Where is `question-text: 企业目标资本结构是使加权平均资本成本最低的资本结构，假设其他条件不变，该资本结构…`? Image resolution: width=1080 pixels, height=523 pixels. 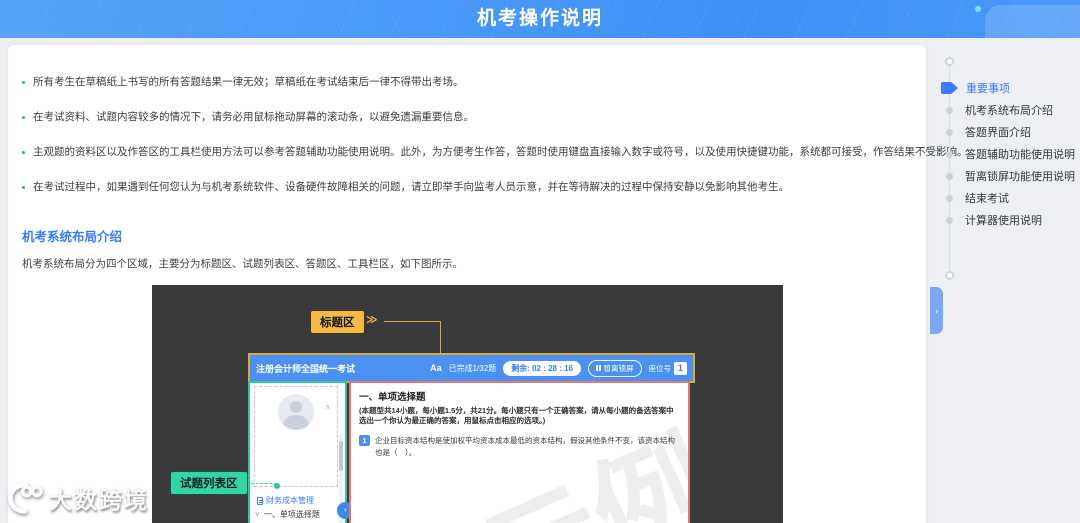
question-text: 企业目标资本结构是使加权平均资本成本最低的资本结构，假设其他条件不变，该资本结构… is located at coordinates (525, 446).